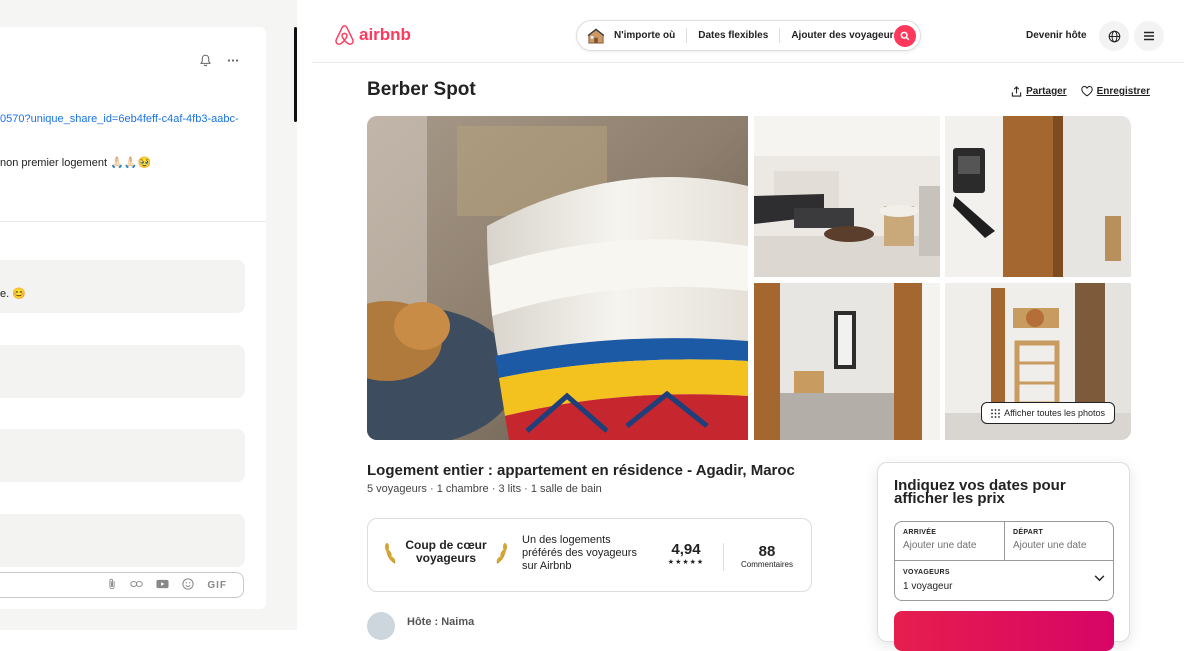  I want to click on guests-field: VOYAGEURS 1 voyageur, so click(1004, 580).